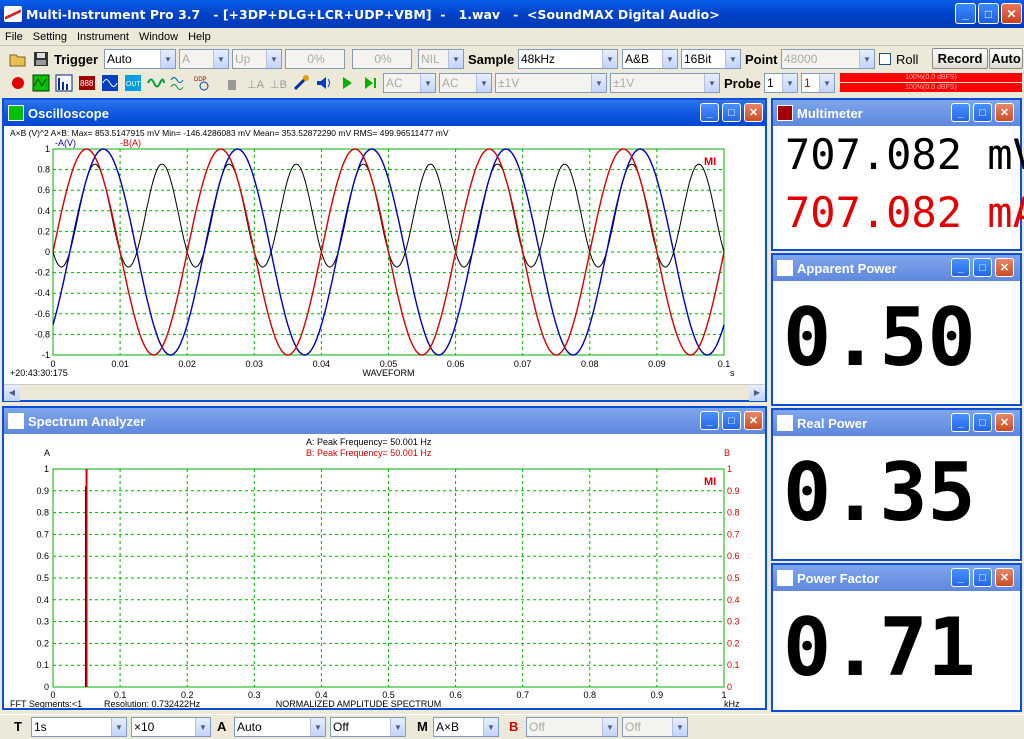  What do you see at coordinates (982, 577) in the screenshot?
I see `power-factor-maximize-button: □` at bounding box center [982, 577].